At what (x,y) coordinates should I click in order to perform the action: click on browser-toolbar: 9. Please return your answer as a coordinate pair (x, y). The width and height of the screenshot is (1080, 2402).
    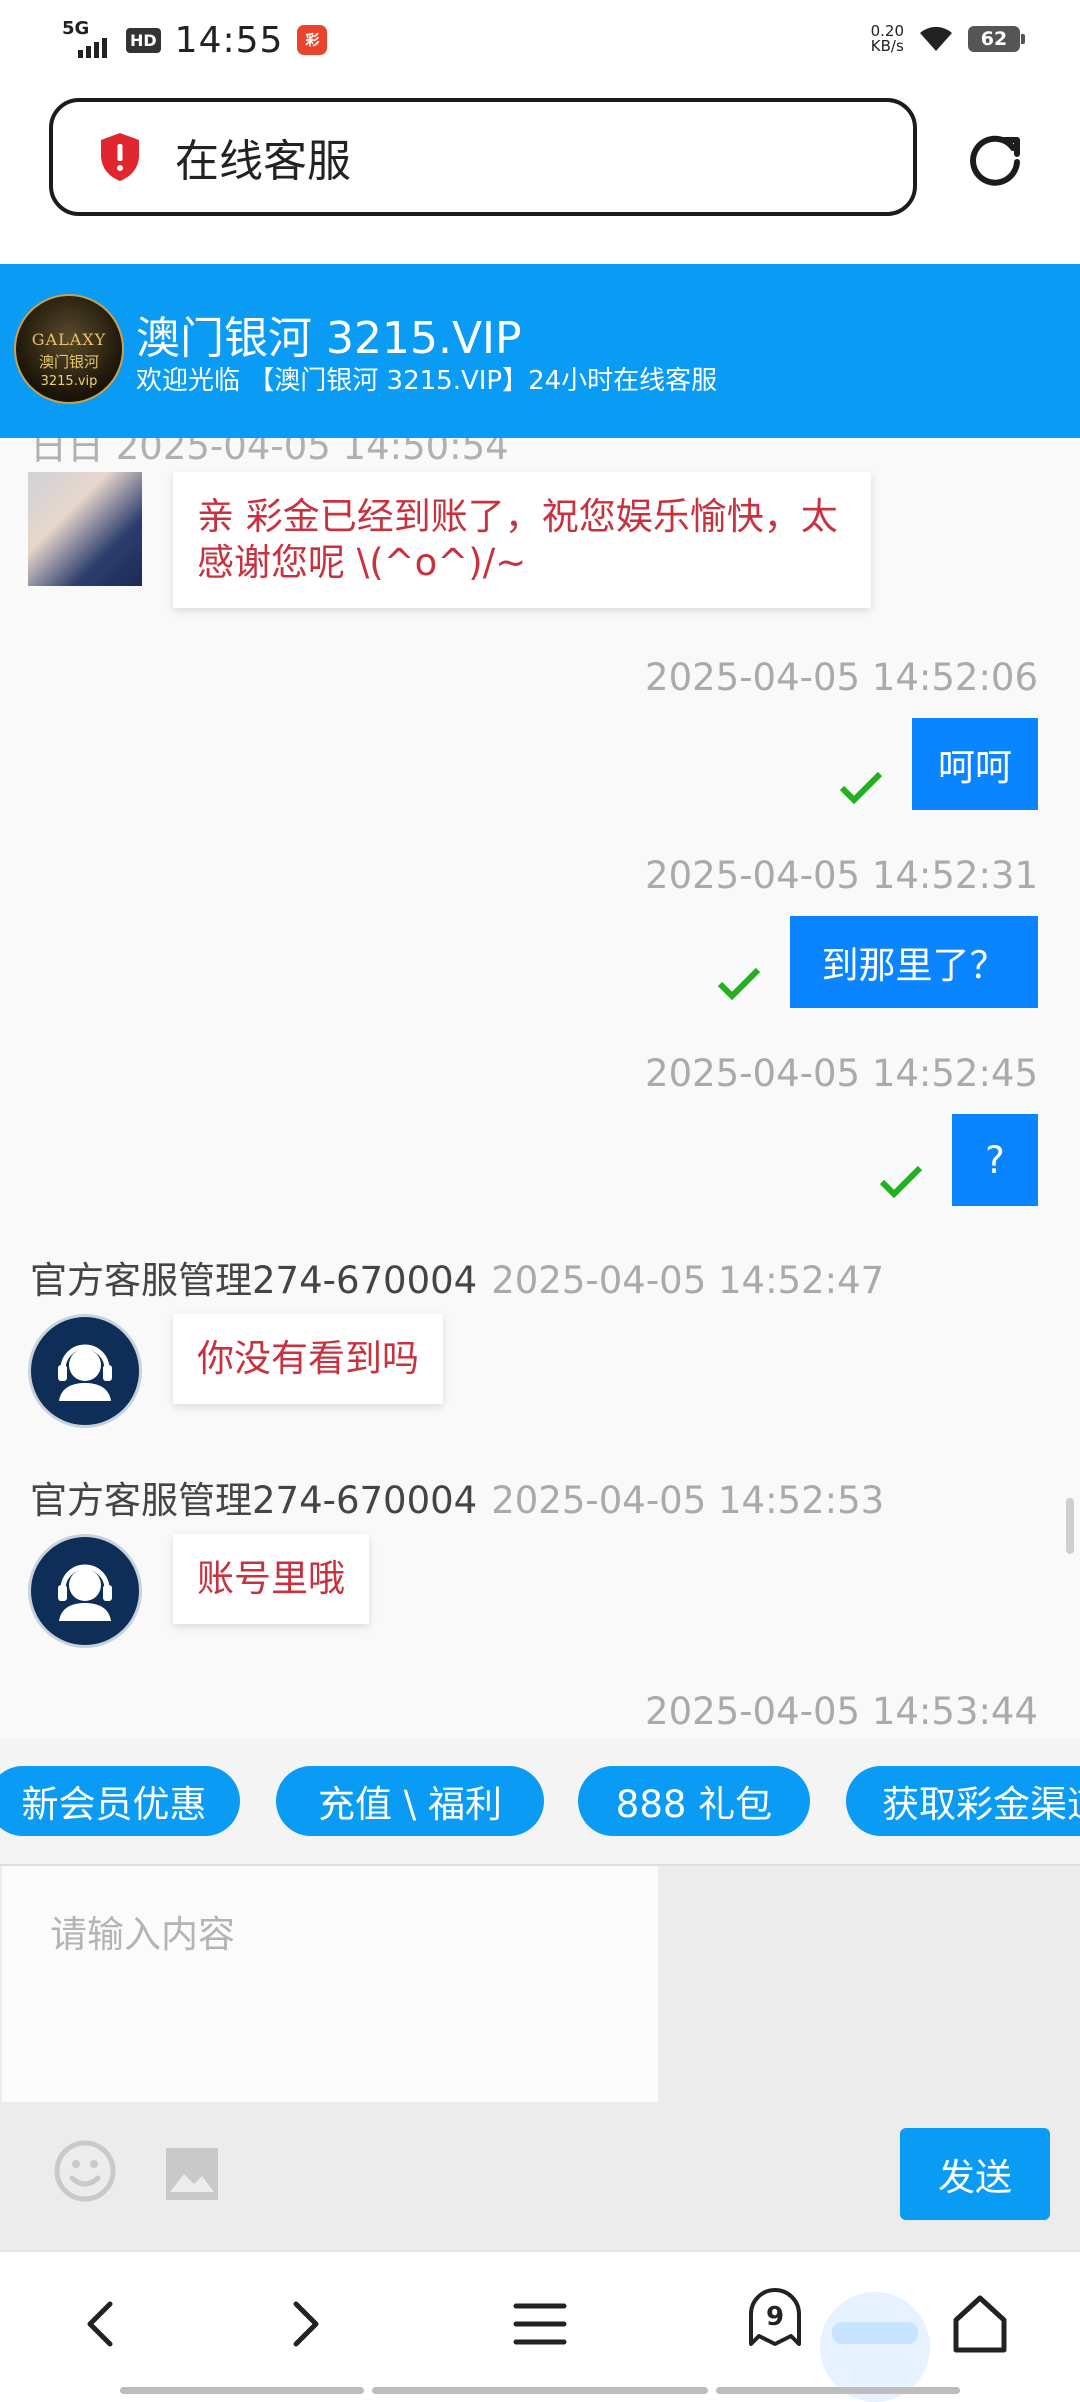
    Looking at the image, I should click on (540, 2326).